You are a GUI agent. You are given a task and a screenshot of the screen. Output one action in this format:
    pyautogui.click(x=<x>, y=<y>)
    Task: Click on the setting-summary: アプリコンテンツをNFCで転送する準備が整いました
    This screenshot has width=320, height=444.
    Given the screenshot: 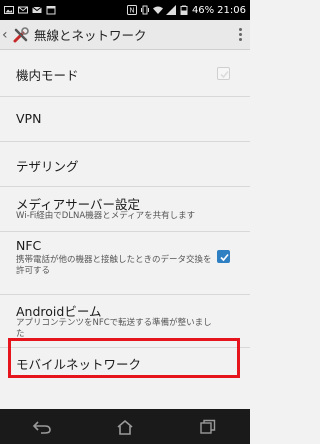 What is the action you would take?
    pyautogui.click(x=114, y=328)
    